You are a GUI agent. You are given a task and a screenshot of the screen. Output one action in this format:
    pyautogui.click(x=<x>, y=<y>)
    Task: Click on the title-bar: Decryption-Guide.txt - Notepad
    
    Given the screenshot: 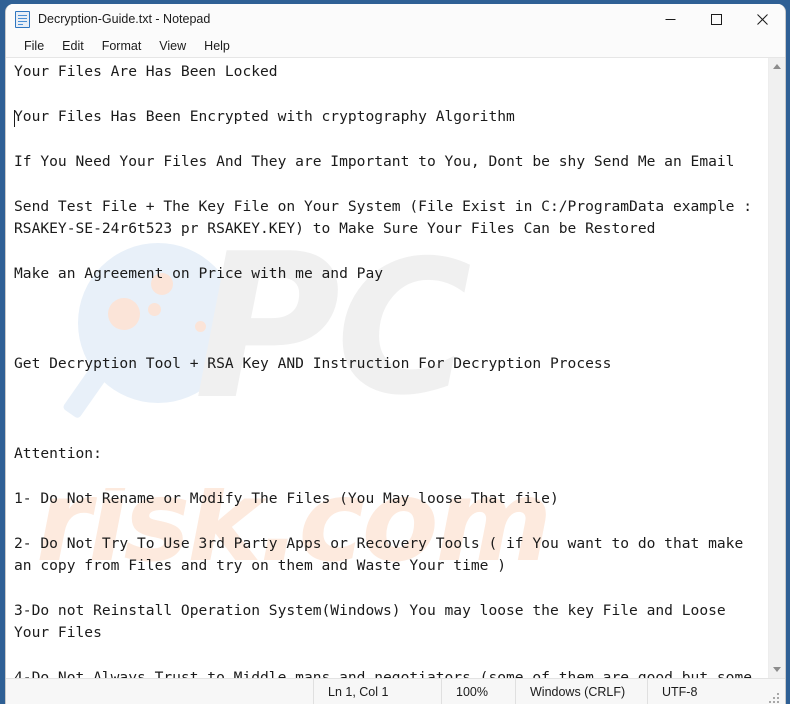 What is the action you would take?
    pyautogui.click(x=395, y=19)
    